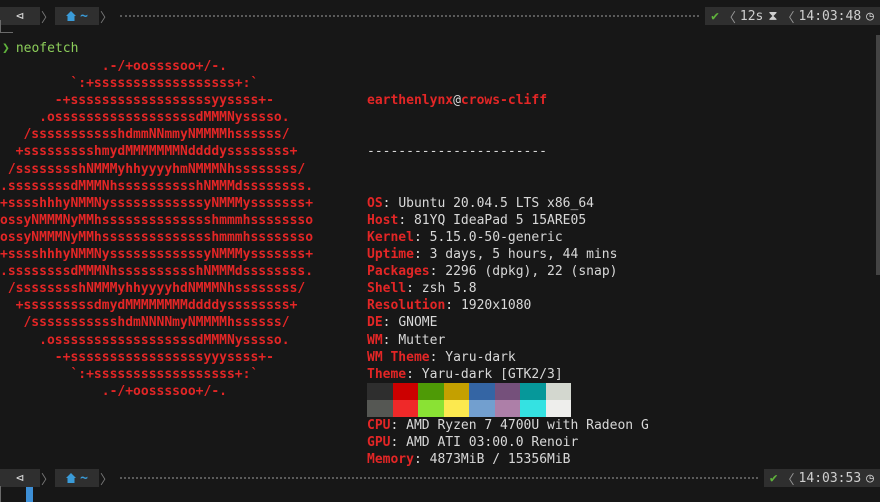 This screenshot has height=502, width=880. I want to click on info-row: CPU: AMD Ryzen 7 4700U with Radeon G, so click(508, 425).